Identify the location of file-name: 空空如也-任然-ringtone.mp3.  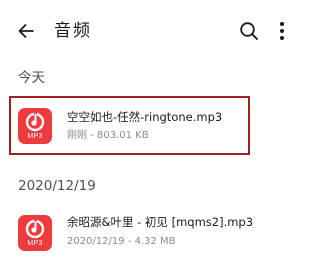
(145, 117).